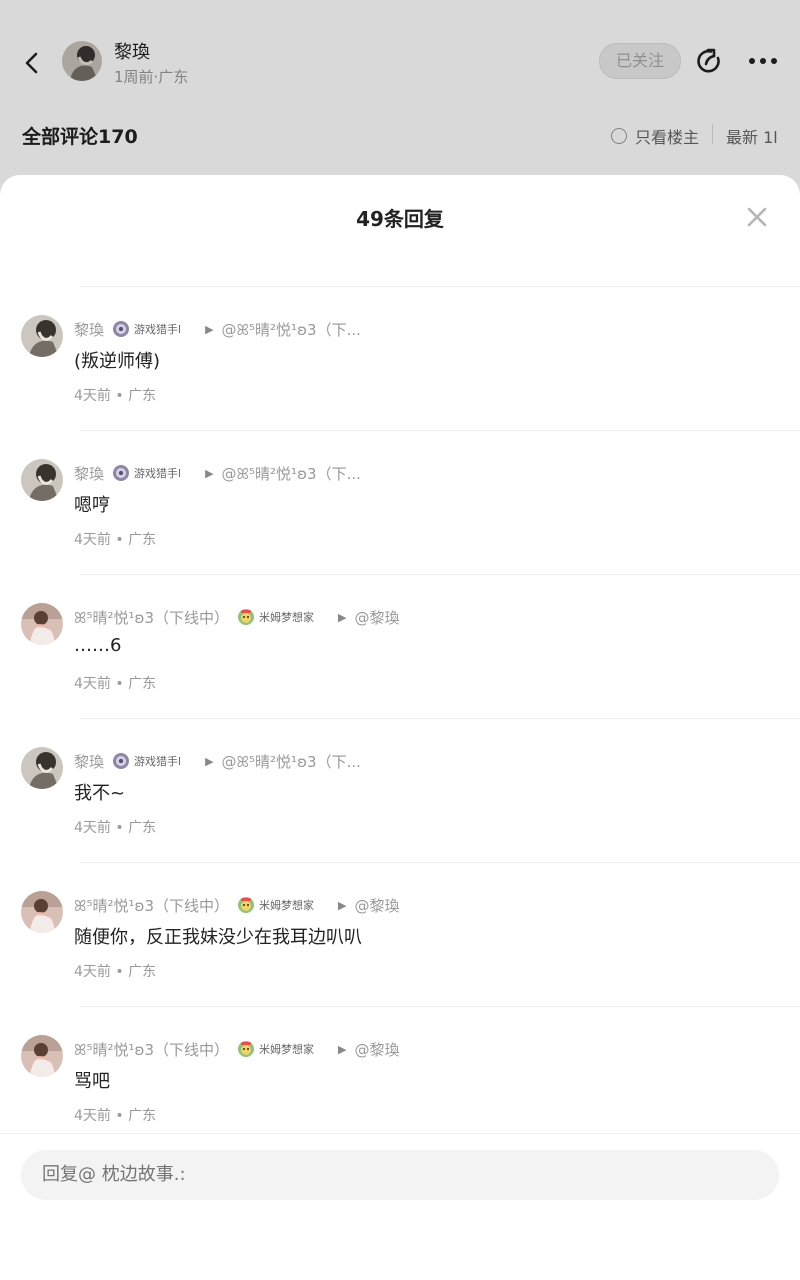 The width and height of the screenshot is (800, 1280). What do you see at coordinates (100, 793) in the screenshot?
I see `reply-text: 我不~` at bounding box center [100, 793].